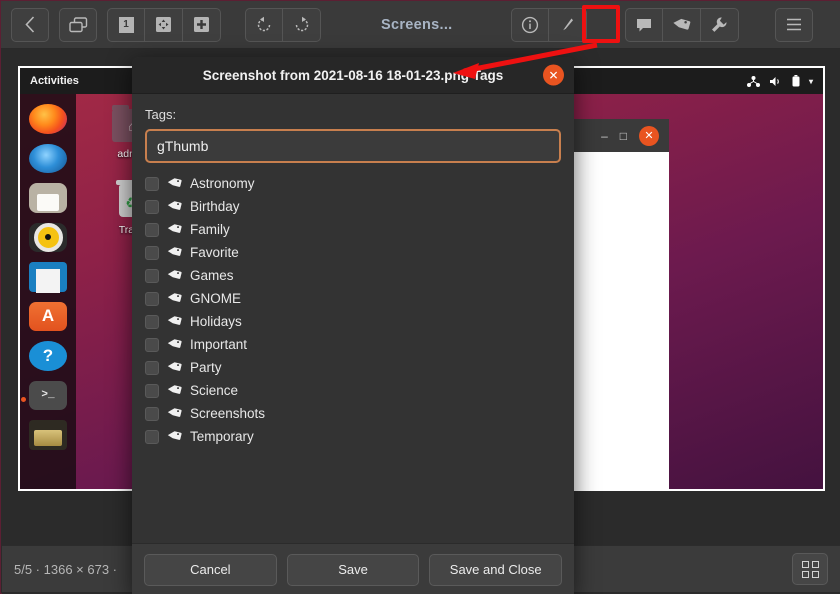  What do you see at coordinates (48, 316) in the screenshot?
I see `dock-item-ubuntu-software: A` at bounding box center [48, 316].